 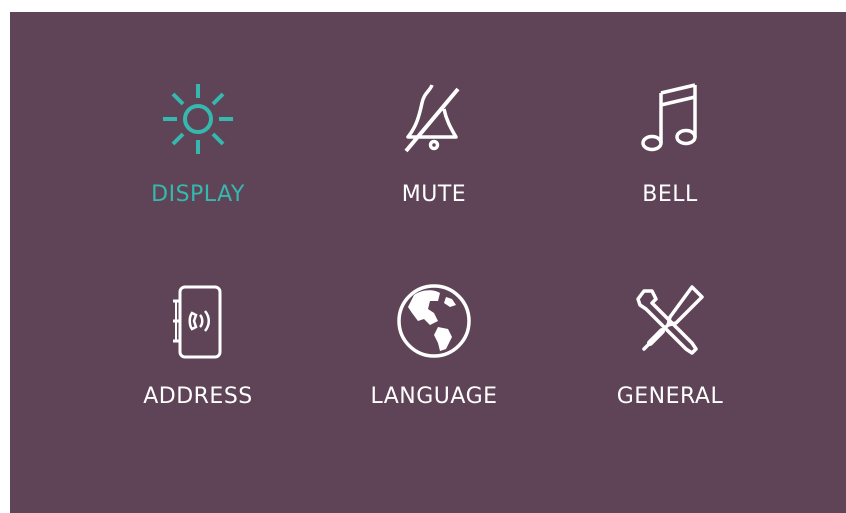 I want to click on menu-item-label: GENERAL, so click(x=670, y=396).